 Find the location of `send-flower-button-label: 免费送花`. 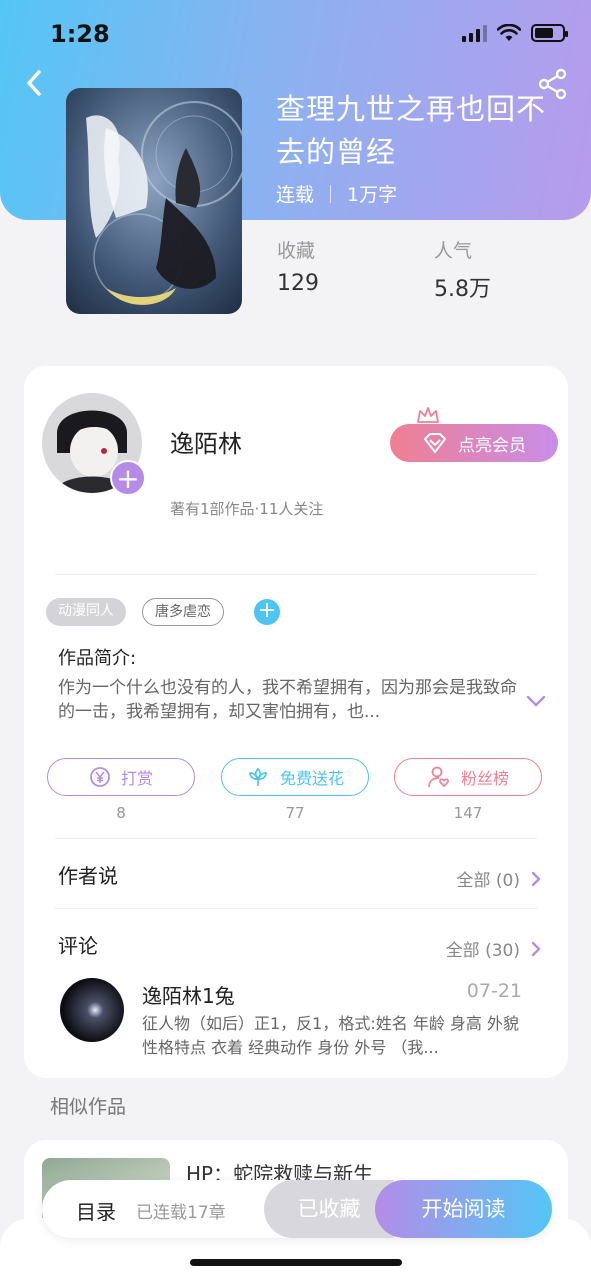

send-flower-button-label: 免费送花 is located at coordinates (311, 778).